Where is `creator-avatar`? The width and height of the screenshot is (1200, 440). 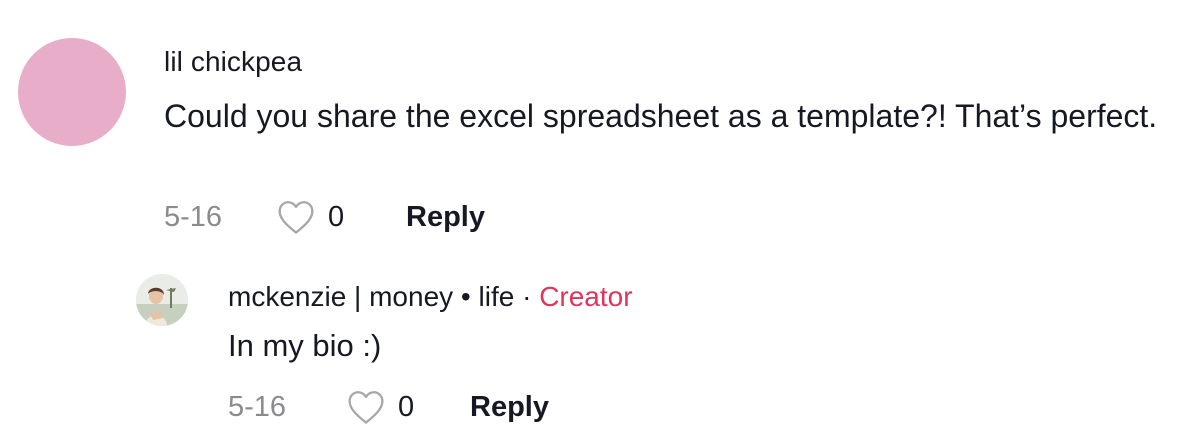 creator-avatar is located at coordinates (162, 300).